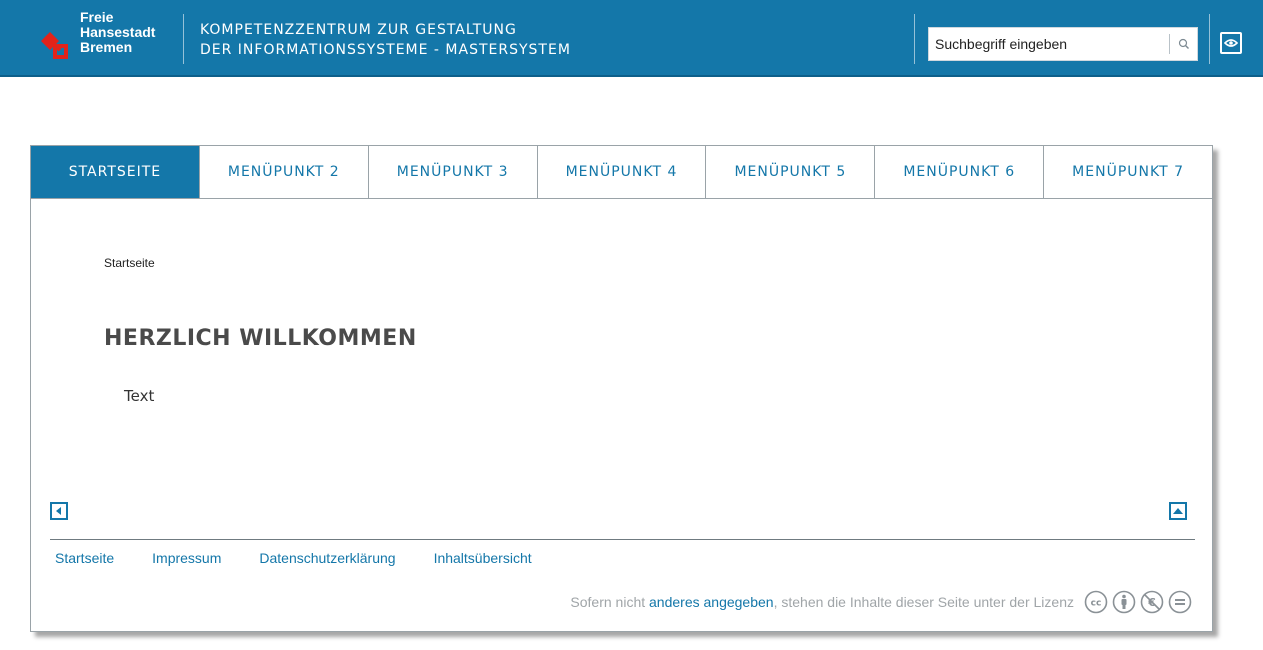 This screenshot has width=1263, height=650. I want to click on breadcrumb: Startseite, so click(129, 263).